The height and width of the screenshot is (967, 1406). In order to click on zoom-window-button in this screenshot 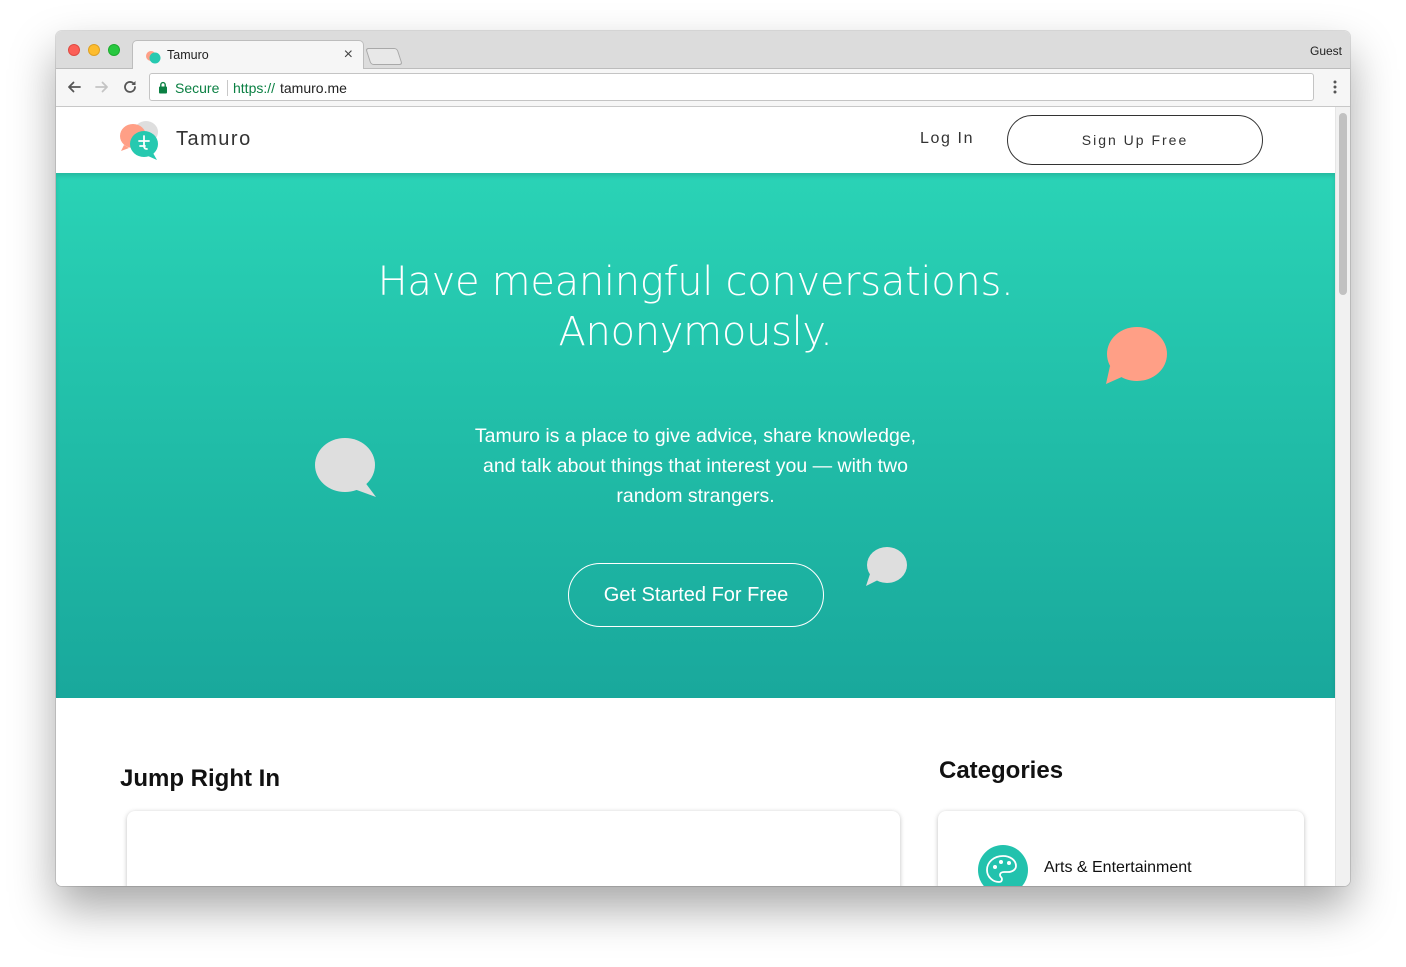, I will do `click(114, 50)`.